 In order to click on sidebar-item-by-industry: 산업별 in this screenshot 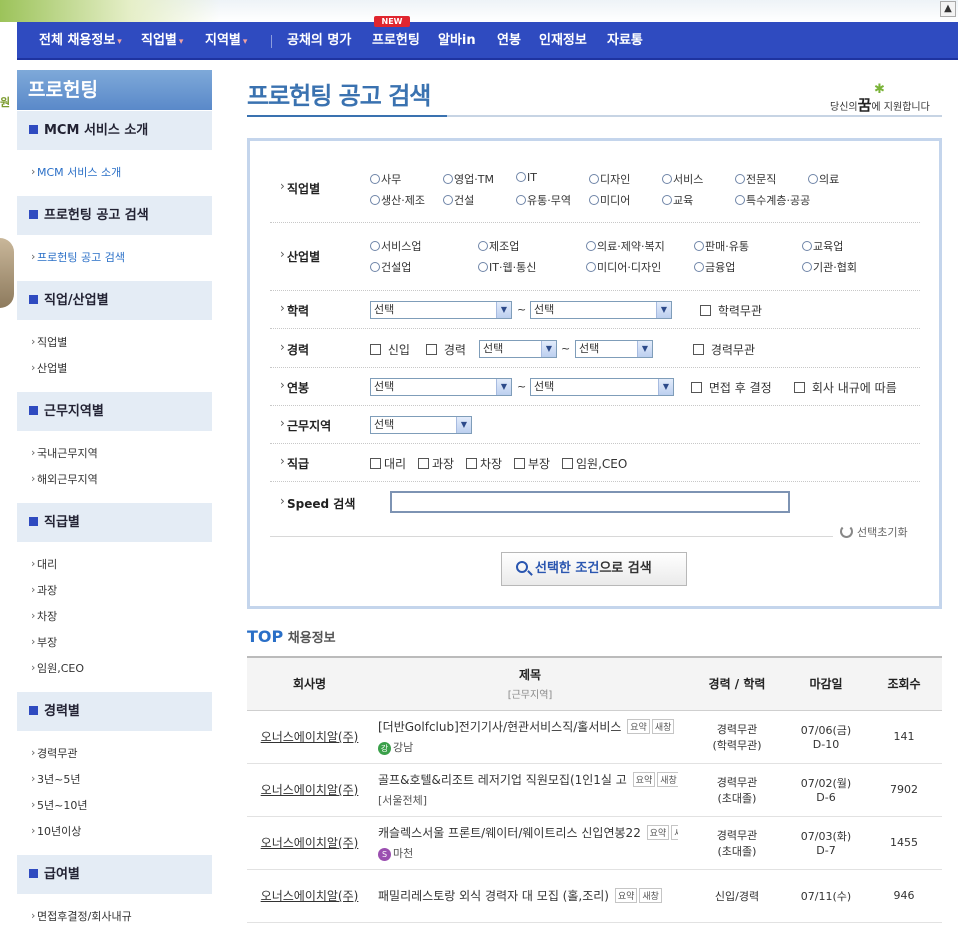, I will do `click(114, 369)`.